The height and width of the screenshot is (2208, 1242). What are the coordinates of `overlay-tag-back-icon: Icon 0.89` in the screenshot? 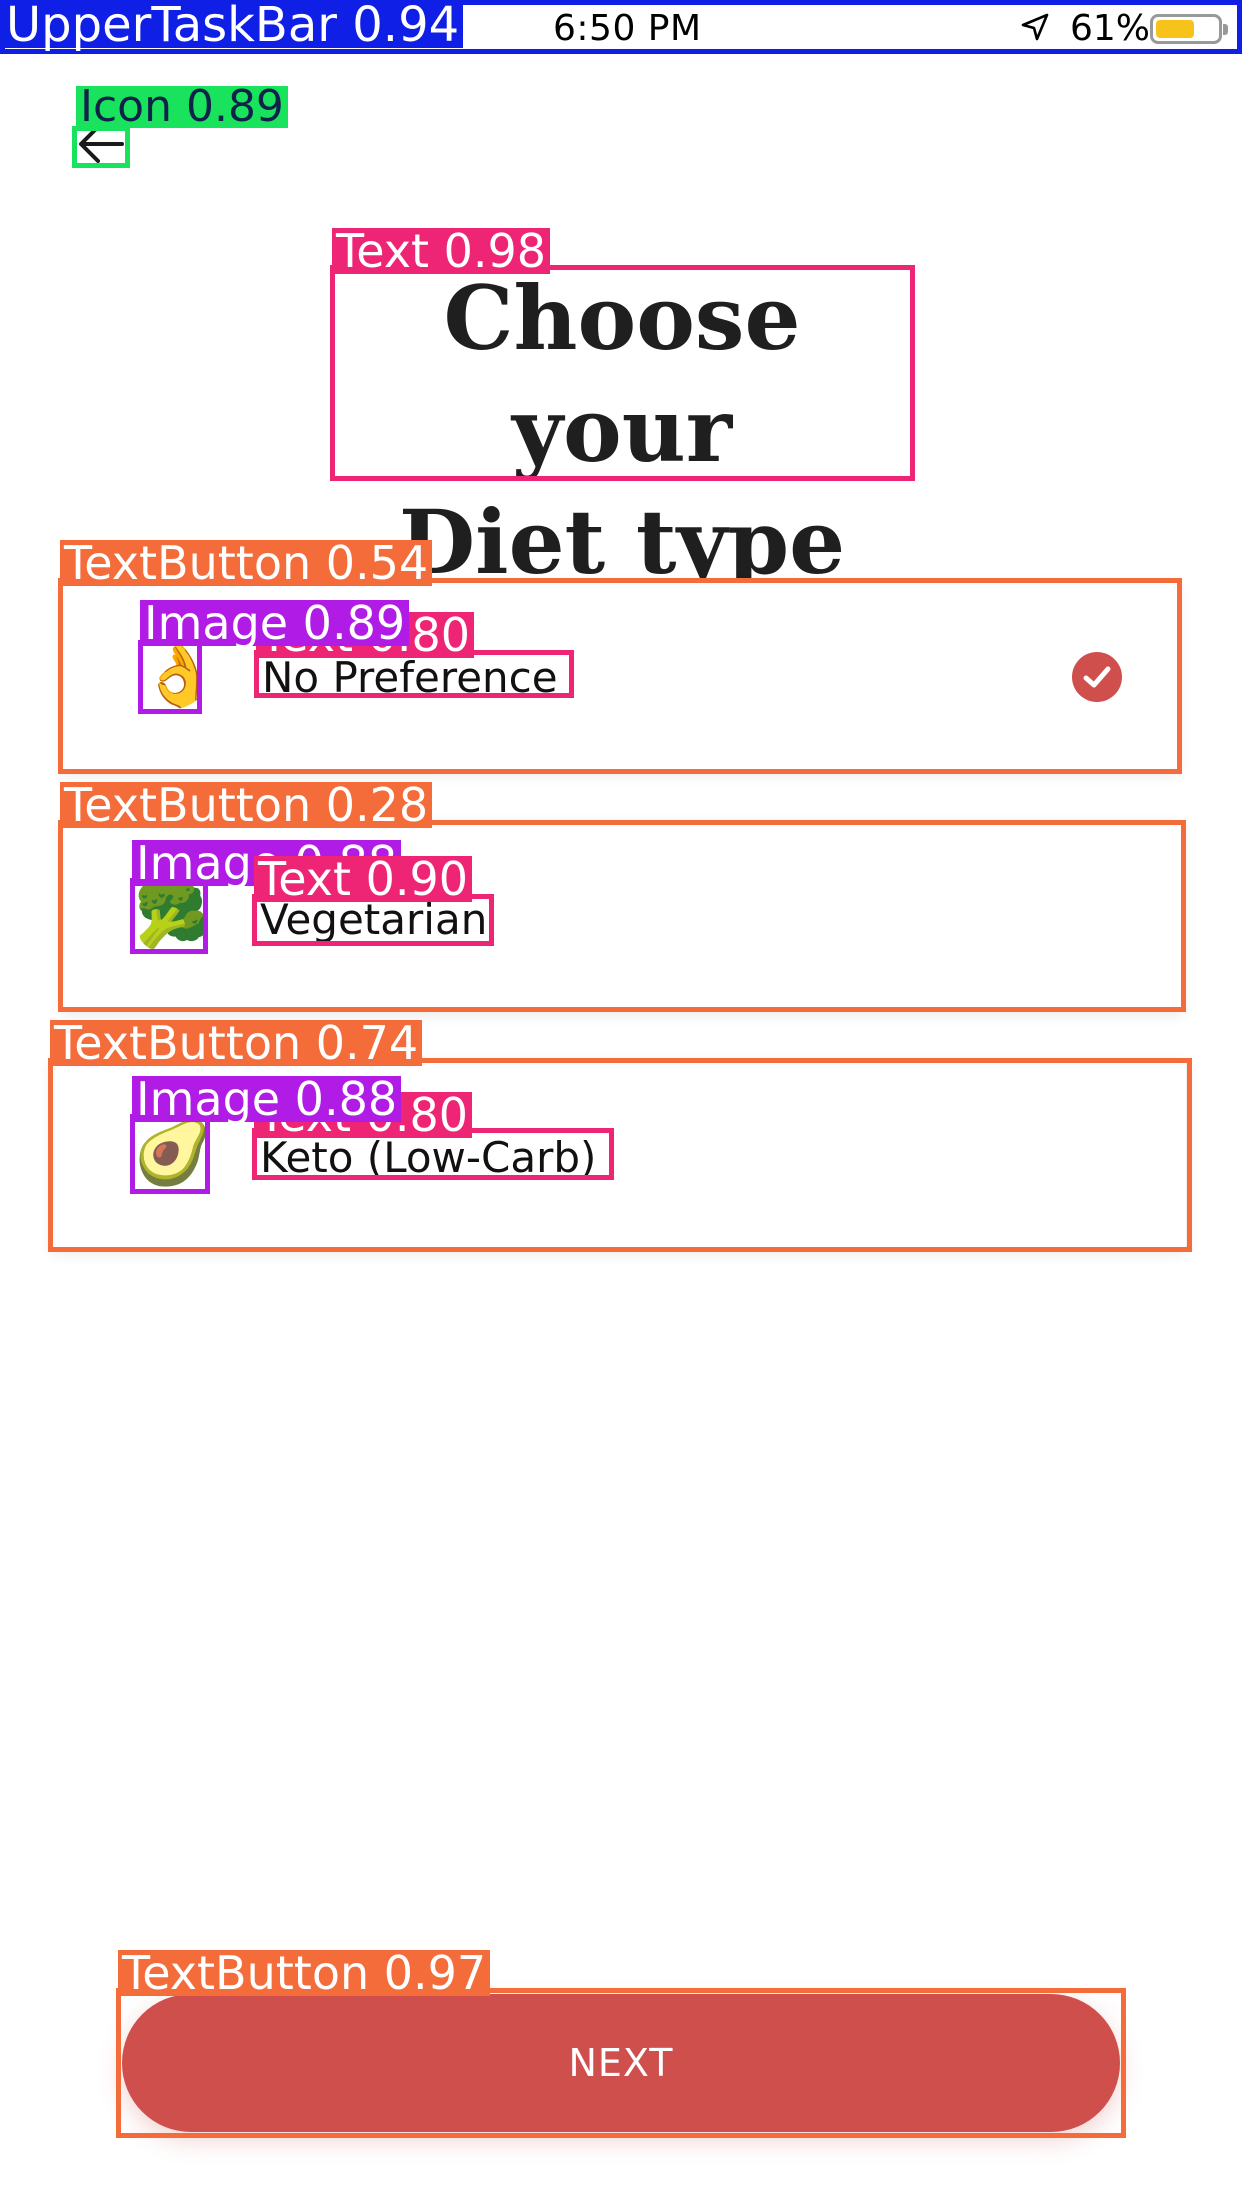 It's located at (182, 107).